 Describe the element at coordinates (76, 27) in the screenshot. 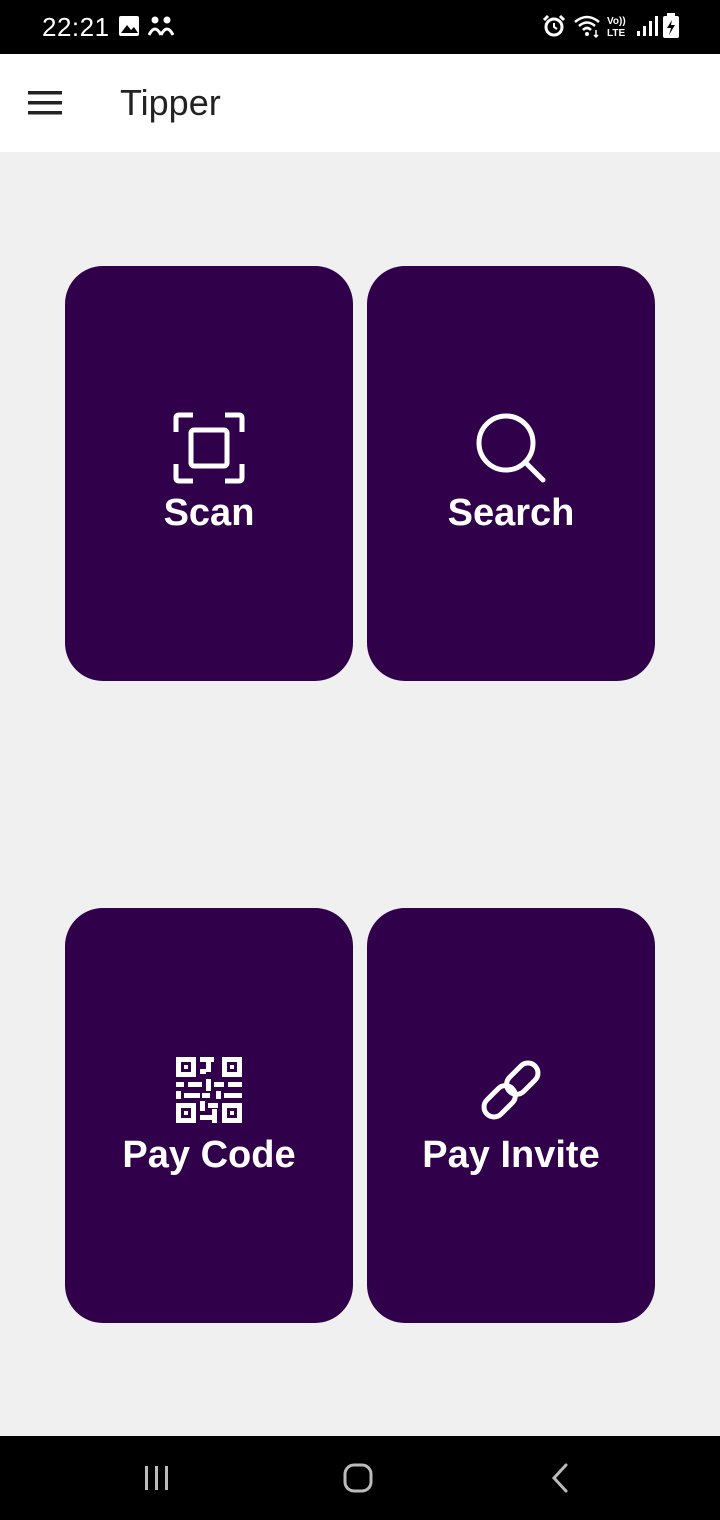

I see `status-time: 22:21` at that location.